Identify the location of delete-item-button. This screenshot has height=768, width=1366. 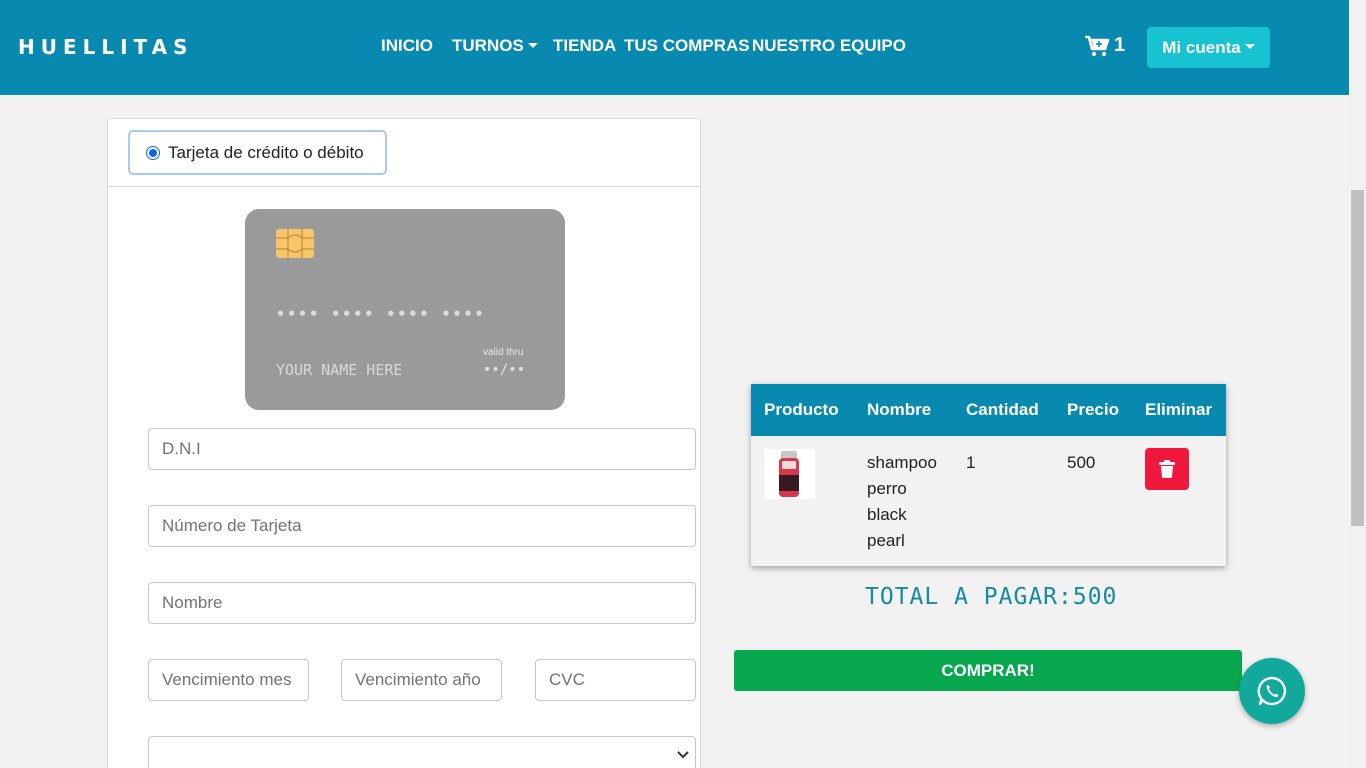
(1167, 469).